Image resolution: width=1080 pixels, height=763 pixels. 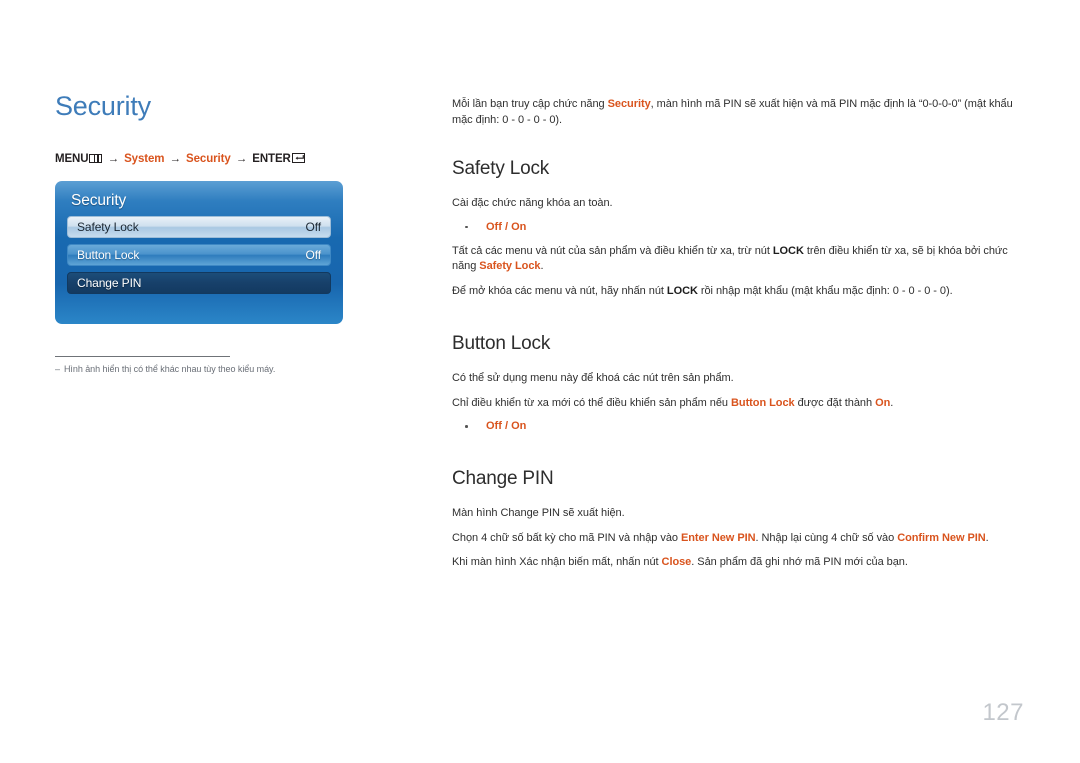 I want to click on accent-enter-new-pin: Enter New PIN, so click(x=718, y=537).